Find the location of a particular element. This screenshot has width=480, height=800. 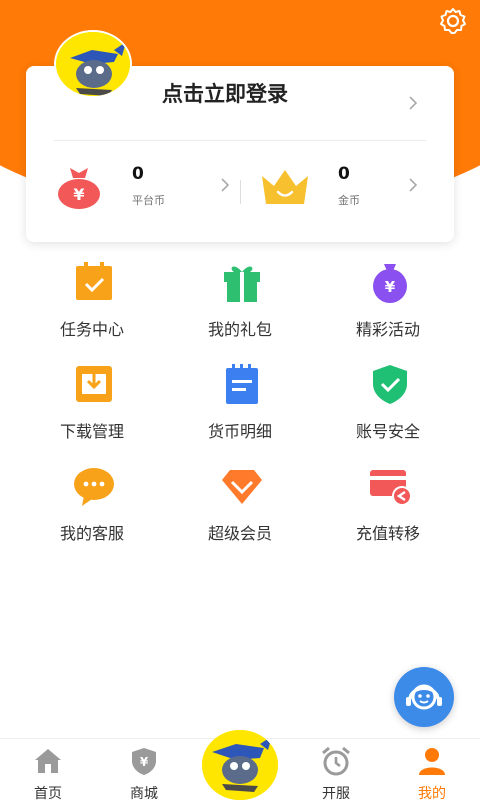

menu-item-activities: ¥ 精彩活动 is located at coordinates (388, 304).